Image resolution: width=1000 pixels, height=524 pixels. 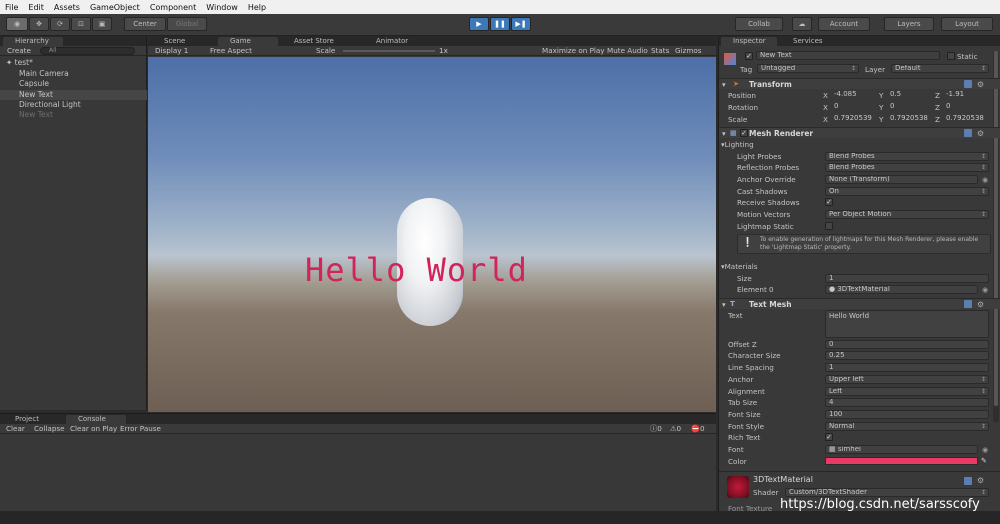 I want to click on position-x-field: -4.085, so click(x=856, y=95).